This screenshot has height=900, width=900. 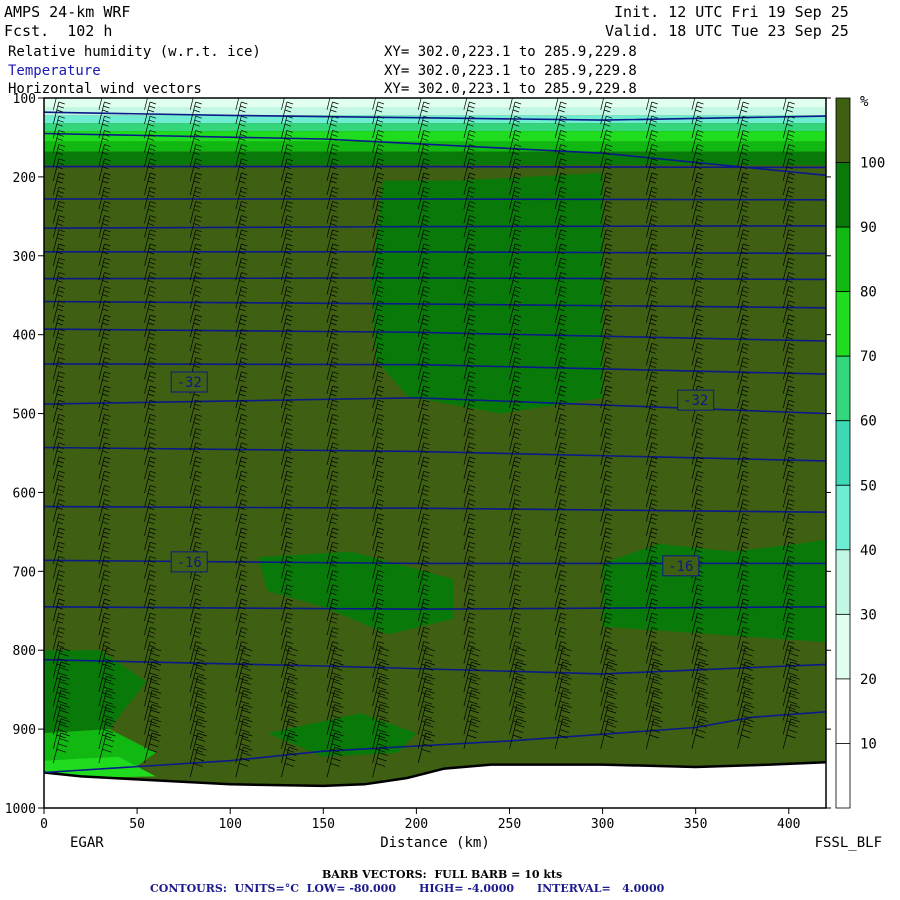 I want to click on colorbar-label-6: 70, so click(x=868, y=357).